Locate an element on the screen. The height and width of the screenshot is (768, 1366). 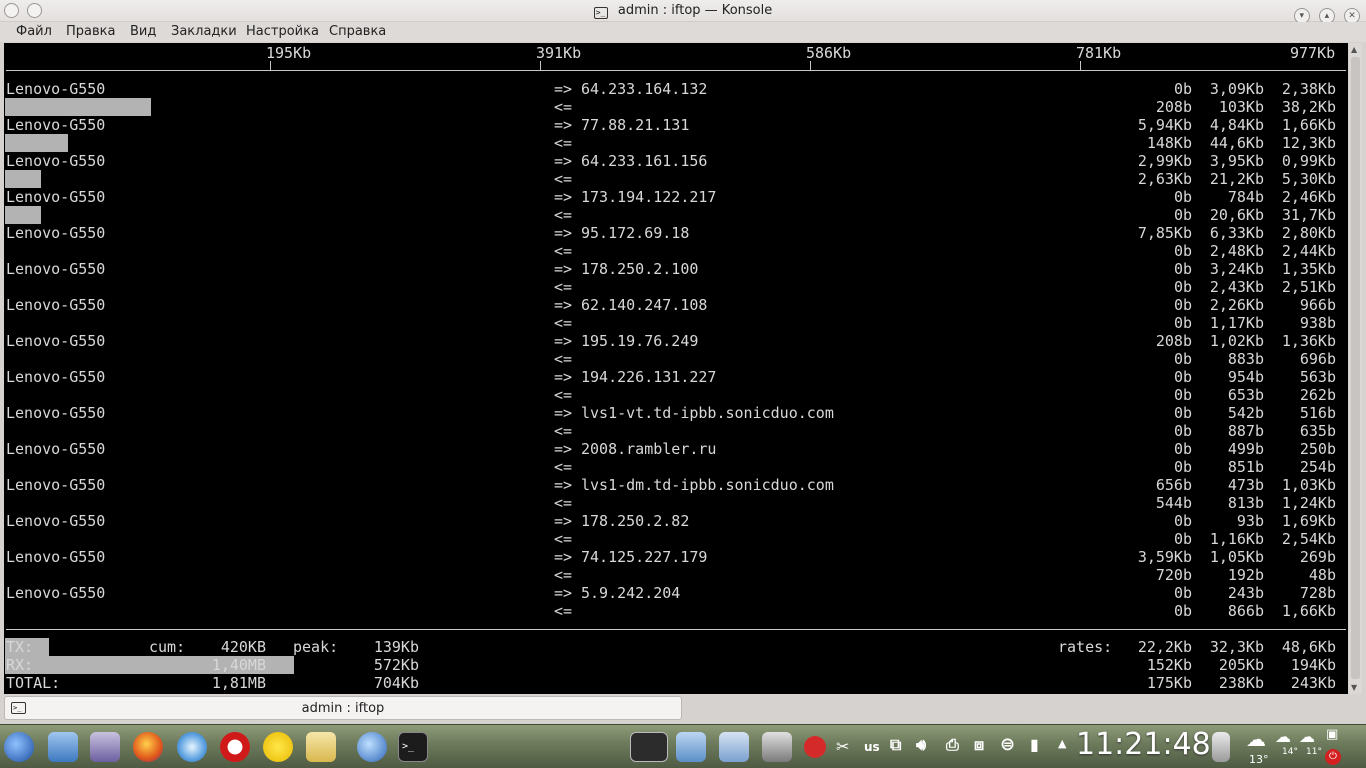
tray-expand-icon: ▲ is located at coordinates (1062, 743).